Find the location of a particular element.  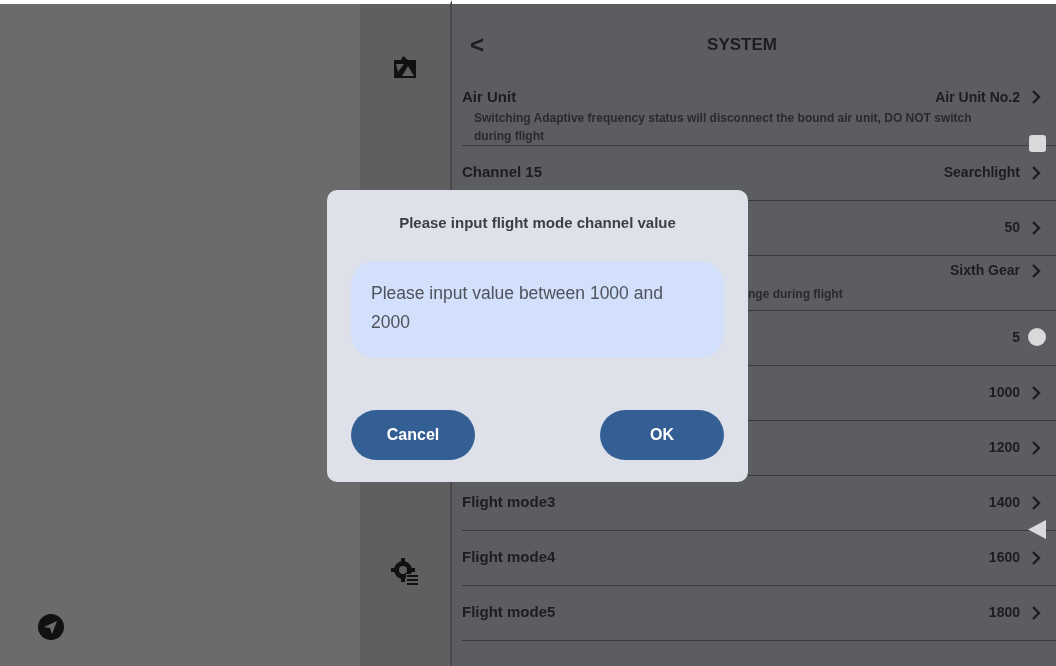

setting-value: 1000 is located at coordinates (1004, 392).